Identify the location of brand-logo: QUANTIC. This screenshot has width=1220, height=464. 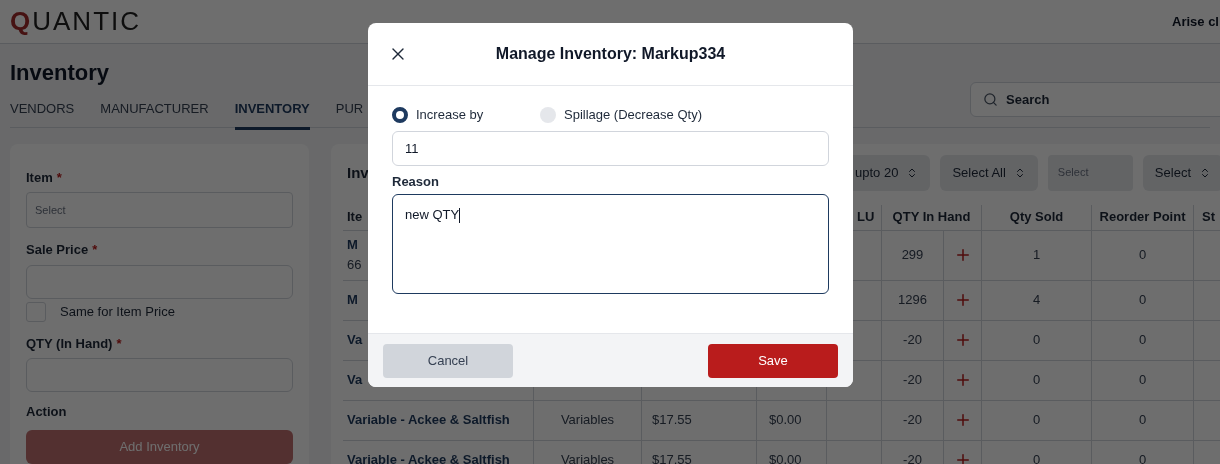
(75, 21).